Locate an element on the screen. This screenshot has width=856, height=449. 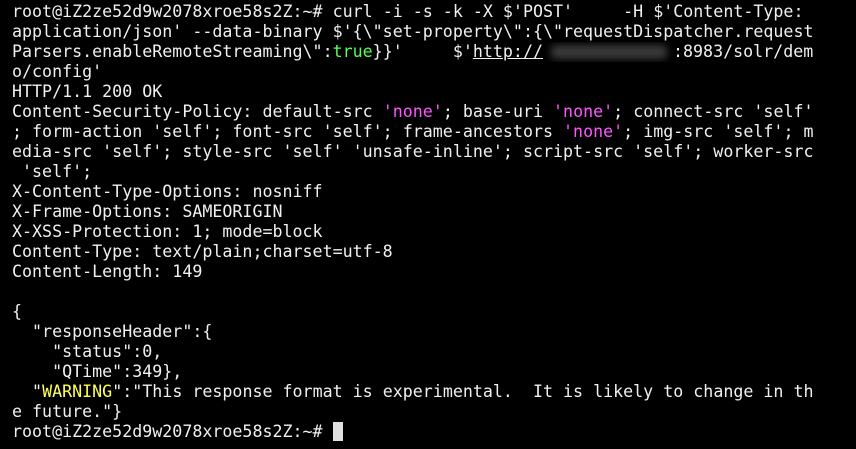
json-open-brace: { is located at coordinates (17, 311).